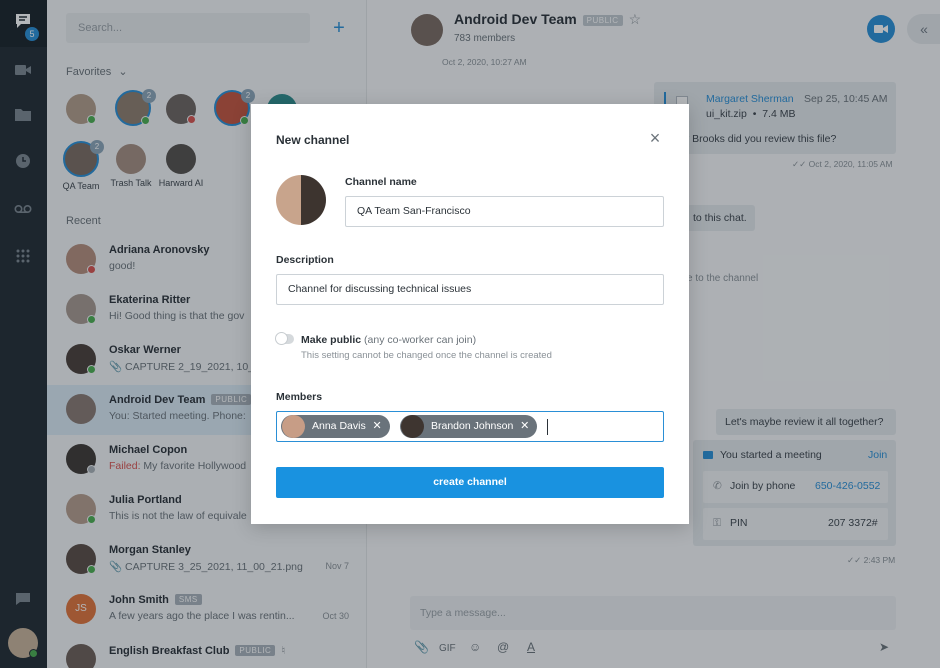 This screenshot has width=940, height=668. I want to click on description-label: Description, so click(305, 260).